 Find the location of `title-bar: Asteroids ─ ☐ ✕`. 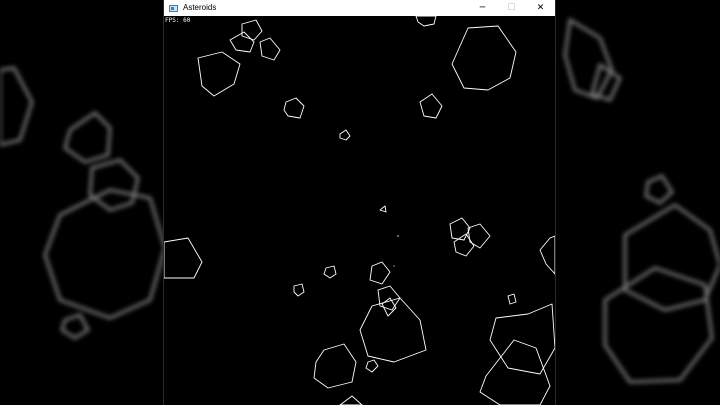

title-bar: Asteroids ─ ☐ ✕ is located at coordinates (359, 8).